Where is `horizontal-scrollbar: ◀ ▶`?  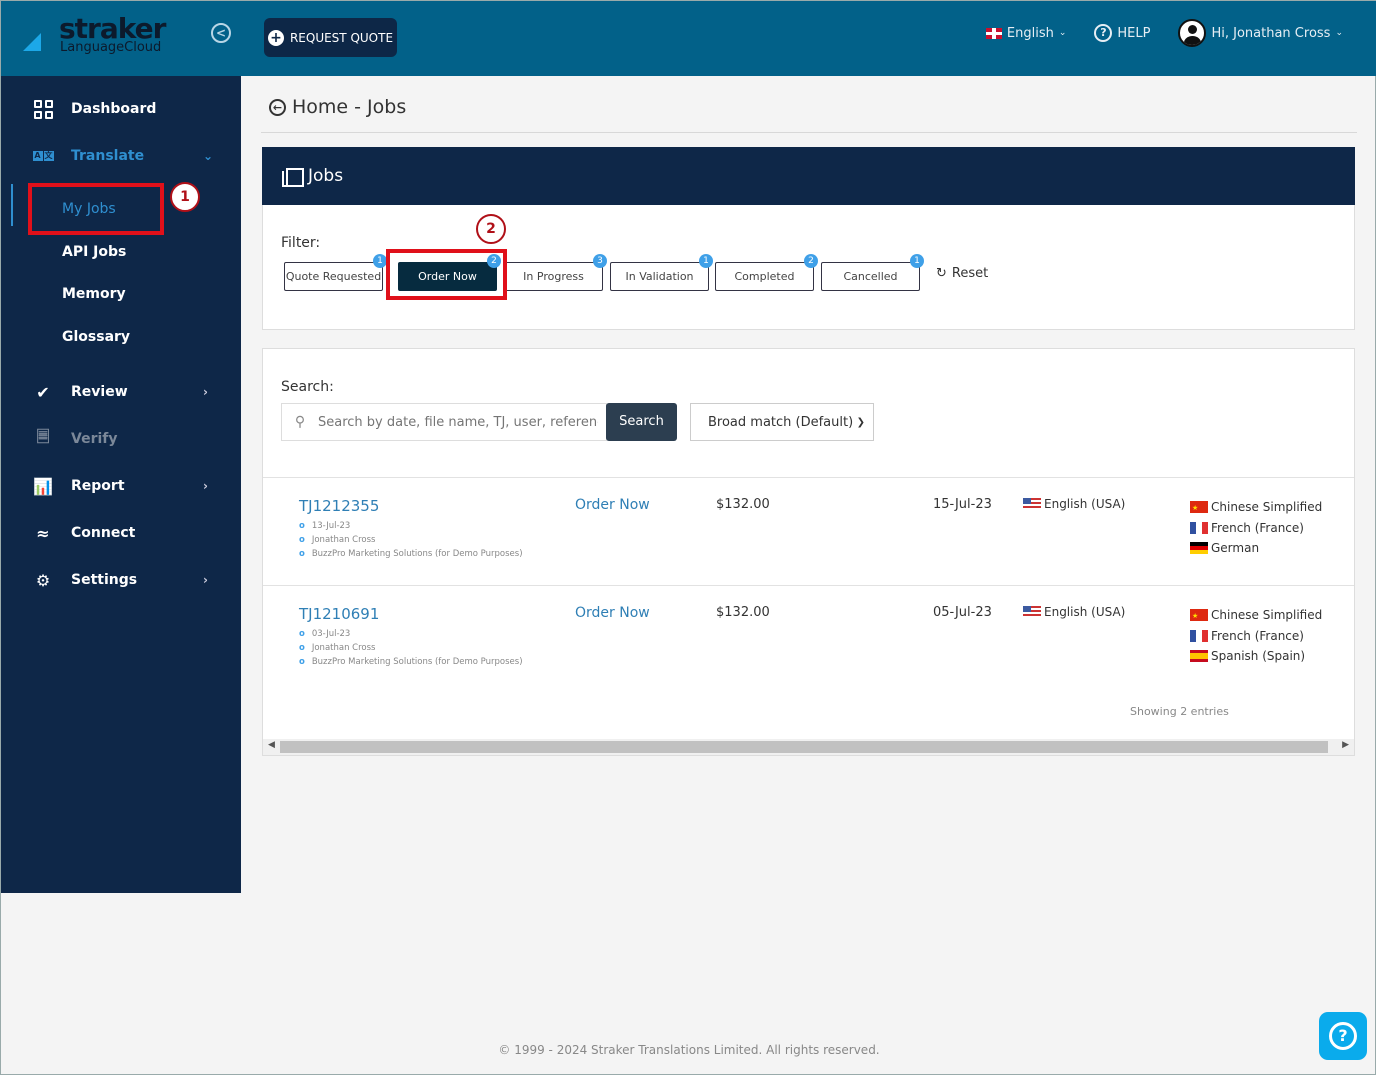 horizontal-scrollbar: ◀ ▶ is located at coordinates (808, 747).